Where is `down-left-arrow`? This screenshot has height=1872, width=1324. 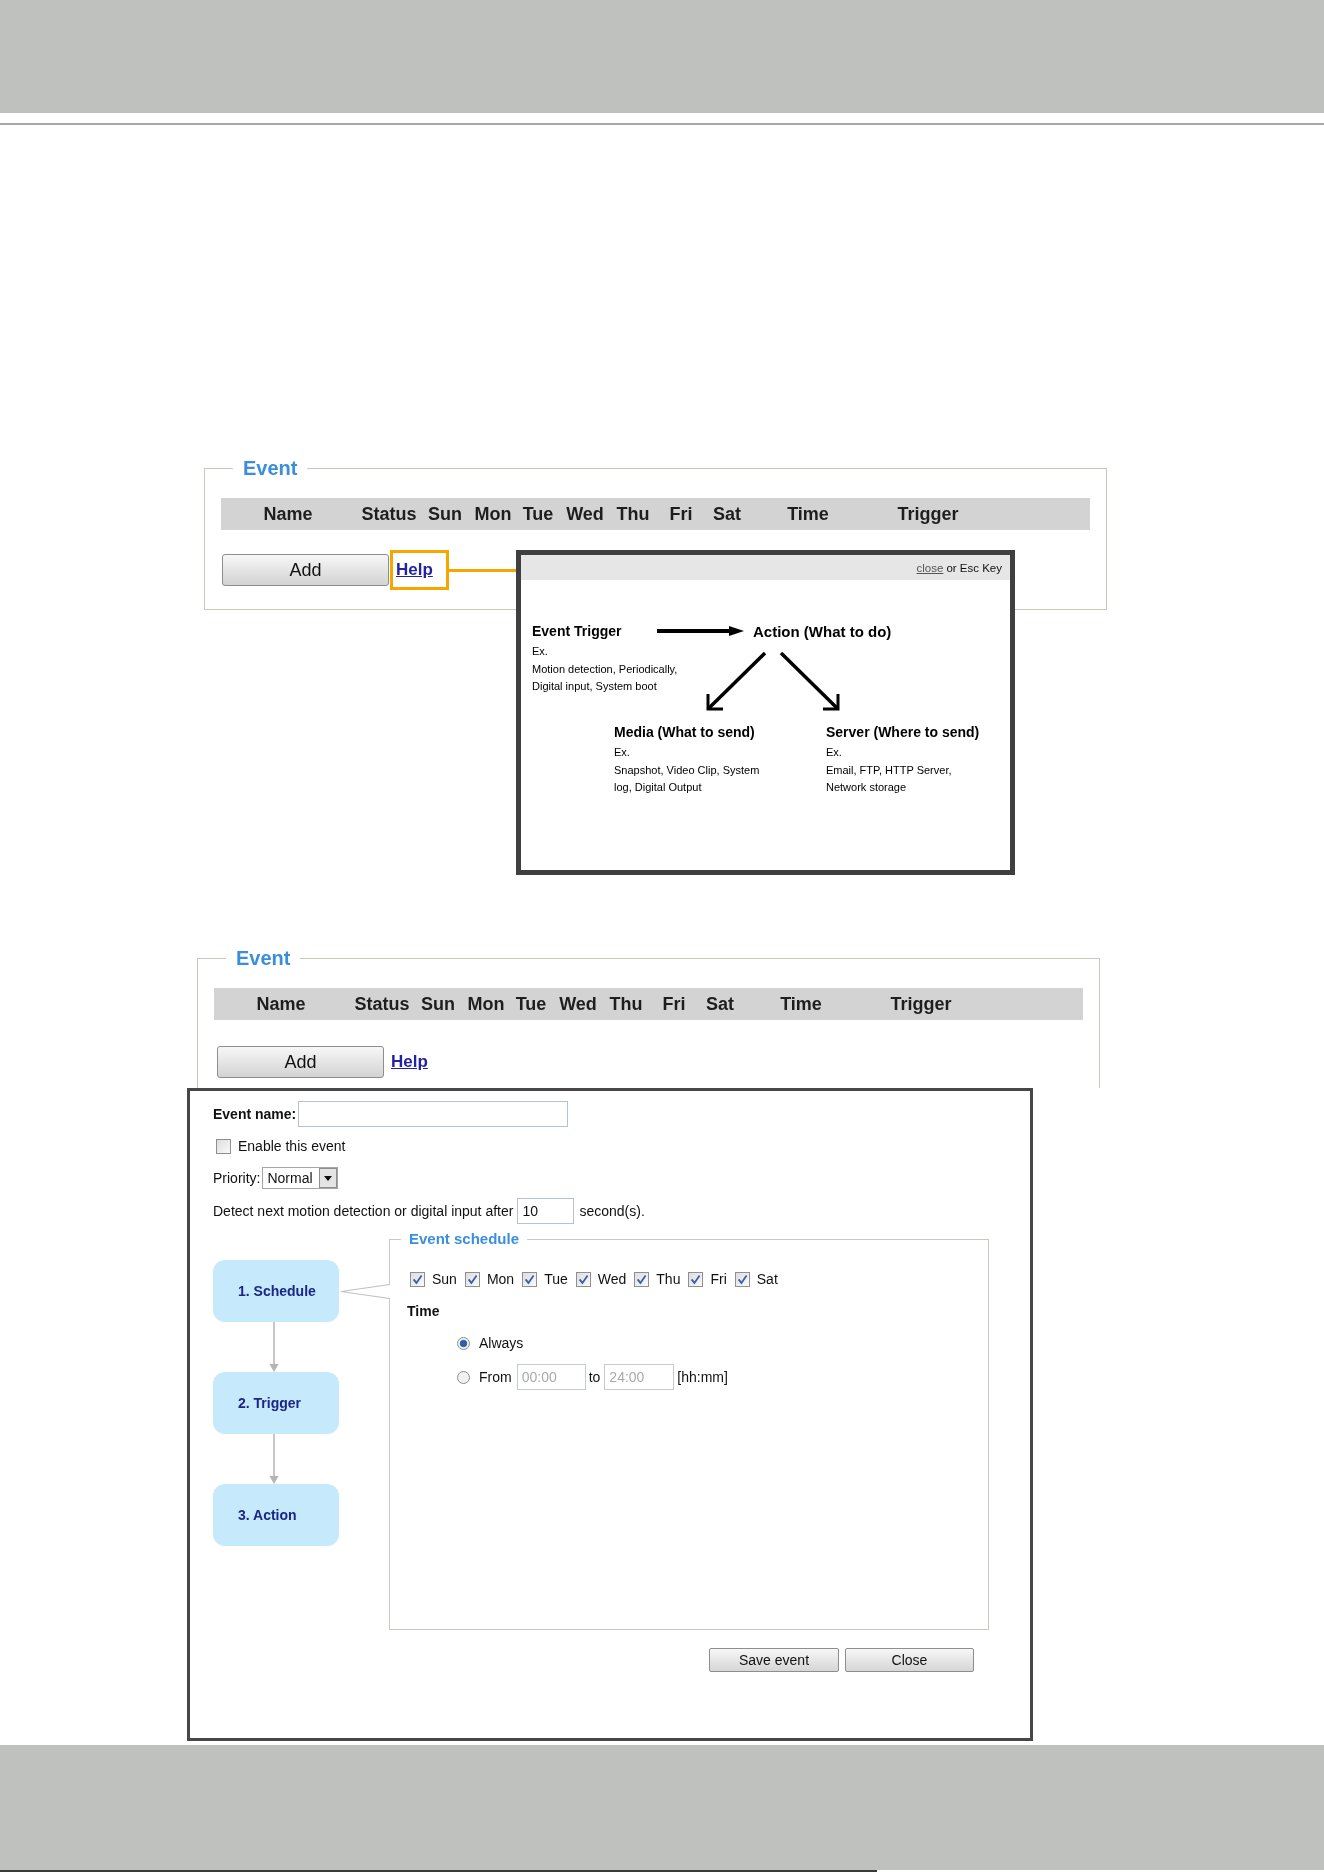 down-left-arrow is located at coordinates (736, 682).